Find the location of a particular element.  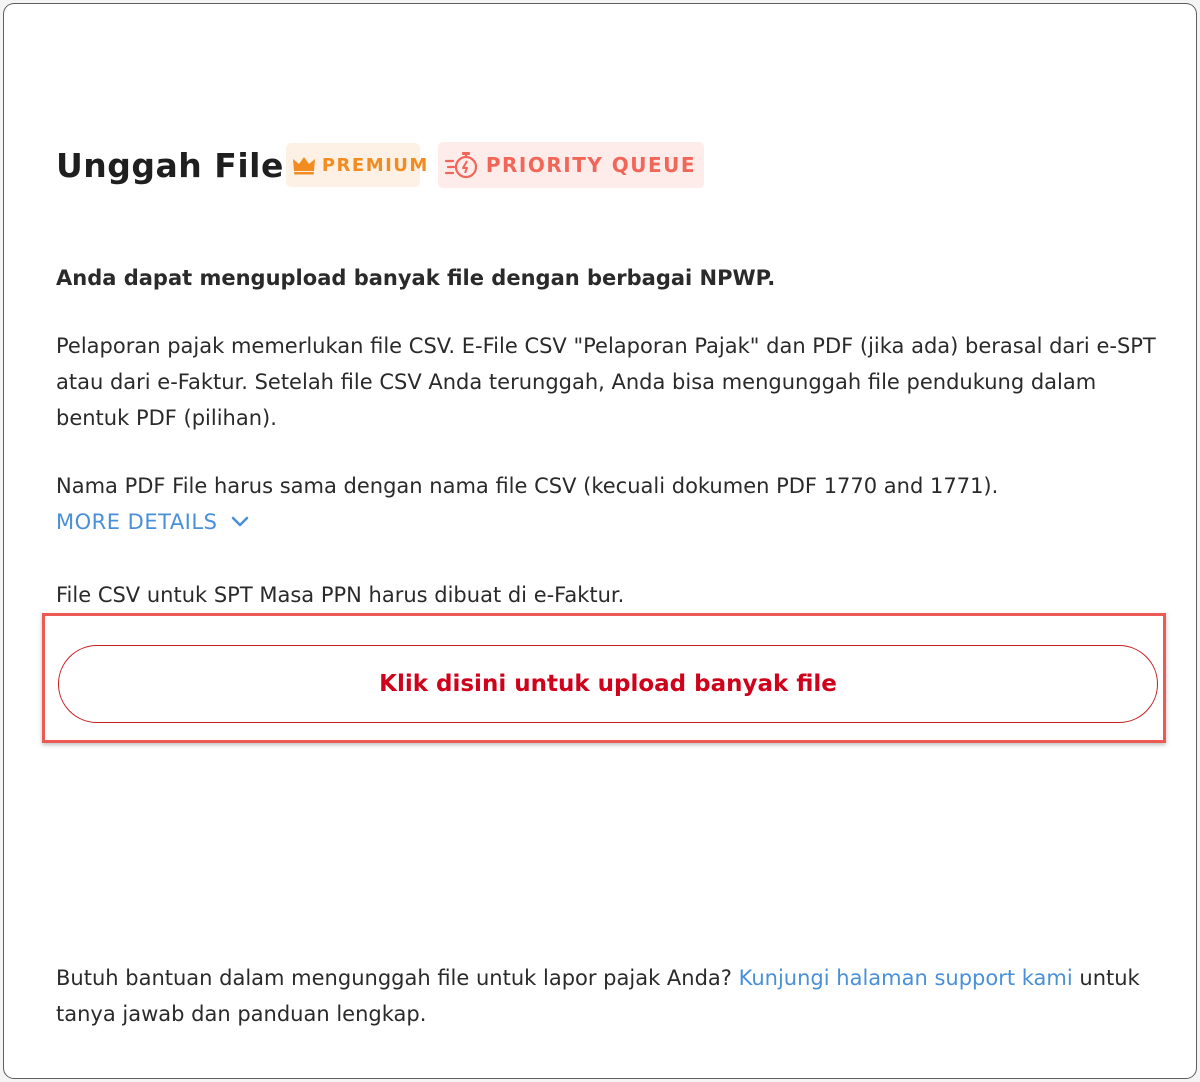

page-title: Unggah File is located at coordinates (170, 165).